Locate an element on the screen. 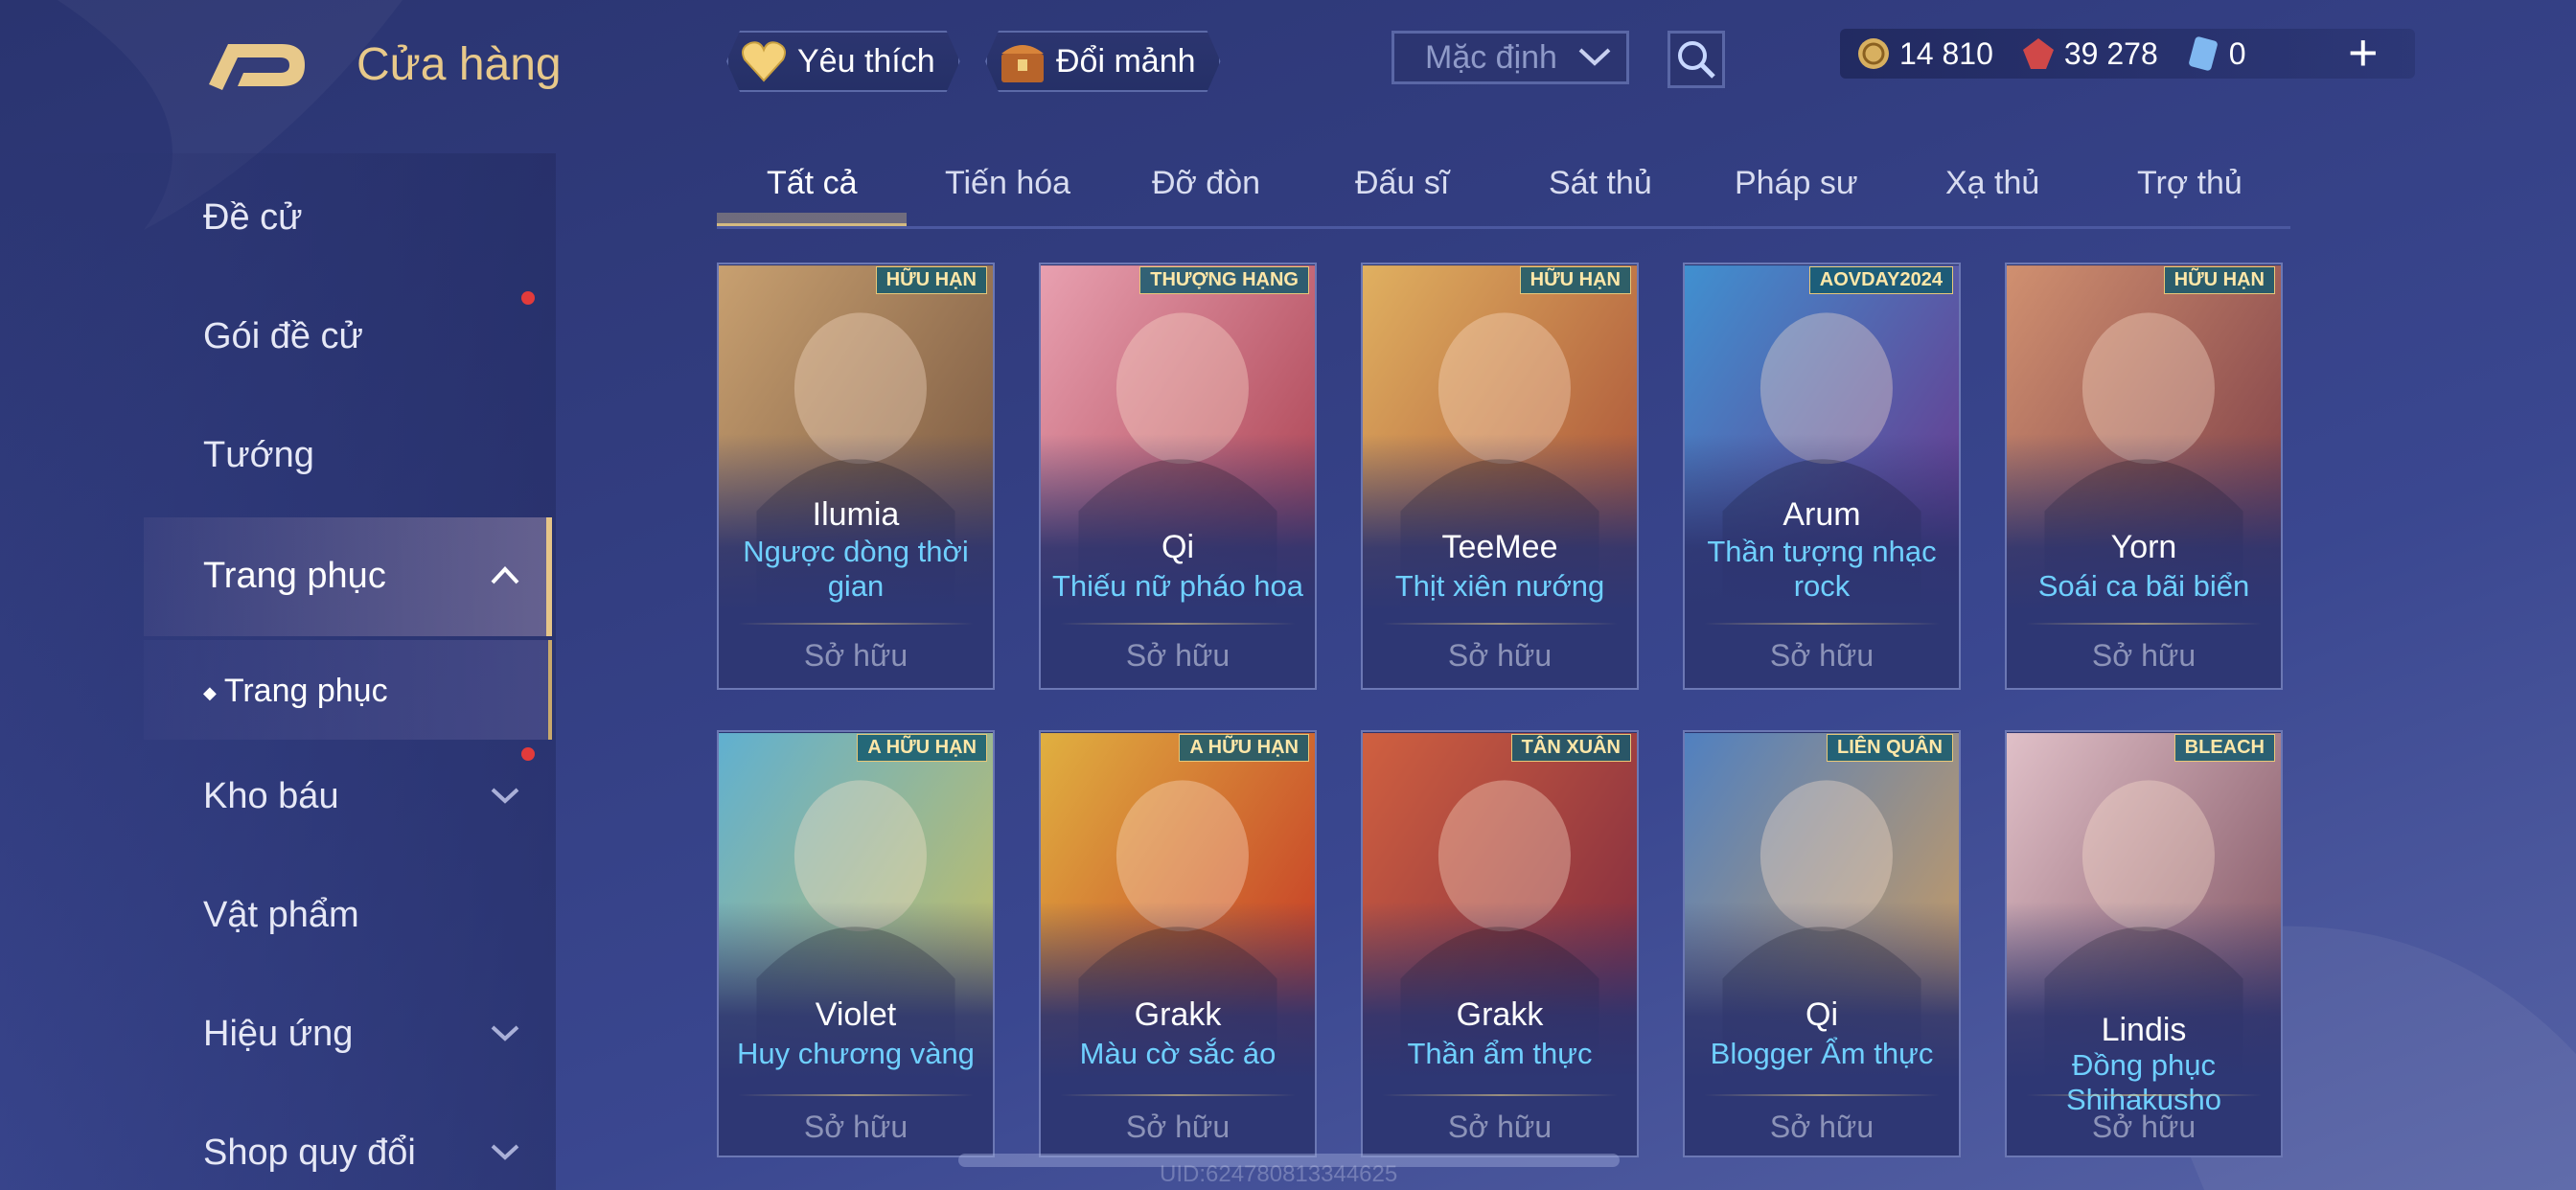  sidebar-item-items: Vật phẩm is located at coordinates (281, 916).